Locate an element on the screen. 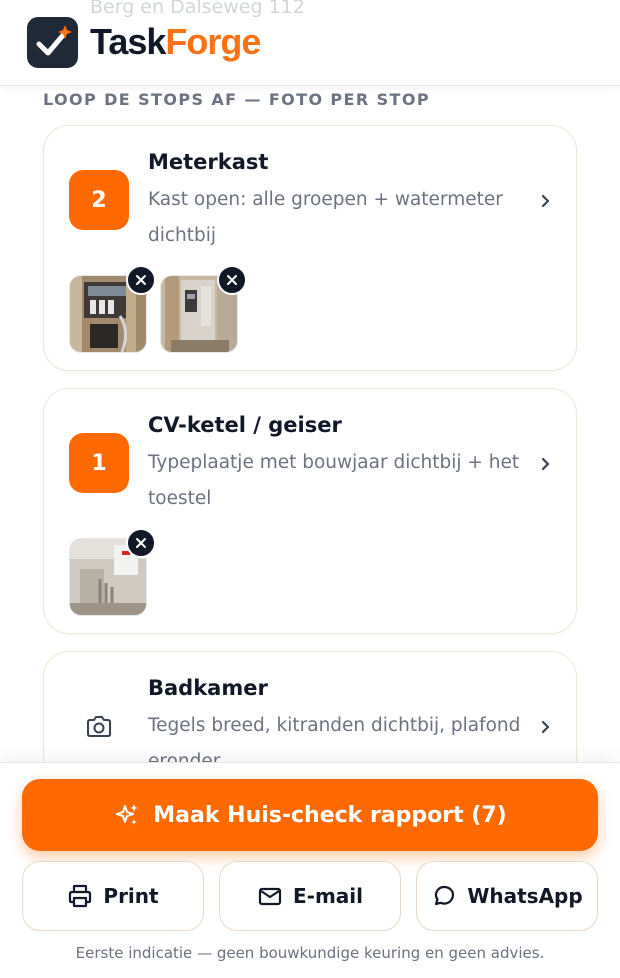 This screenshot has width=620, height=978. chat-bubble-icon is located at coordinates (445, 895).